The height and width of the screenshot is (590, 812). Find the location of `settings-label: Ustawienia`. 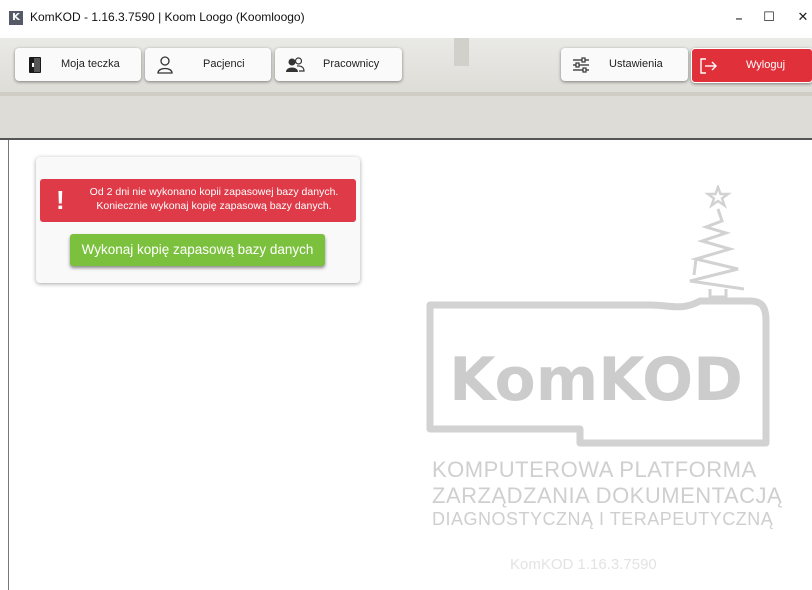

settings-label: Ustawienia is located at coordinates (636, 64).